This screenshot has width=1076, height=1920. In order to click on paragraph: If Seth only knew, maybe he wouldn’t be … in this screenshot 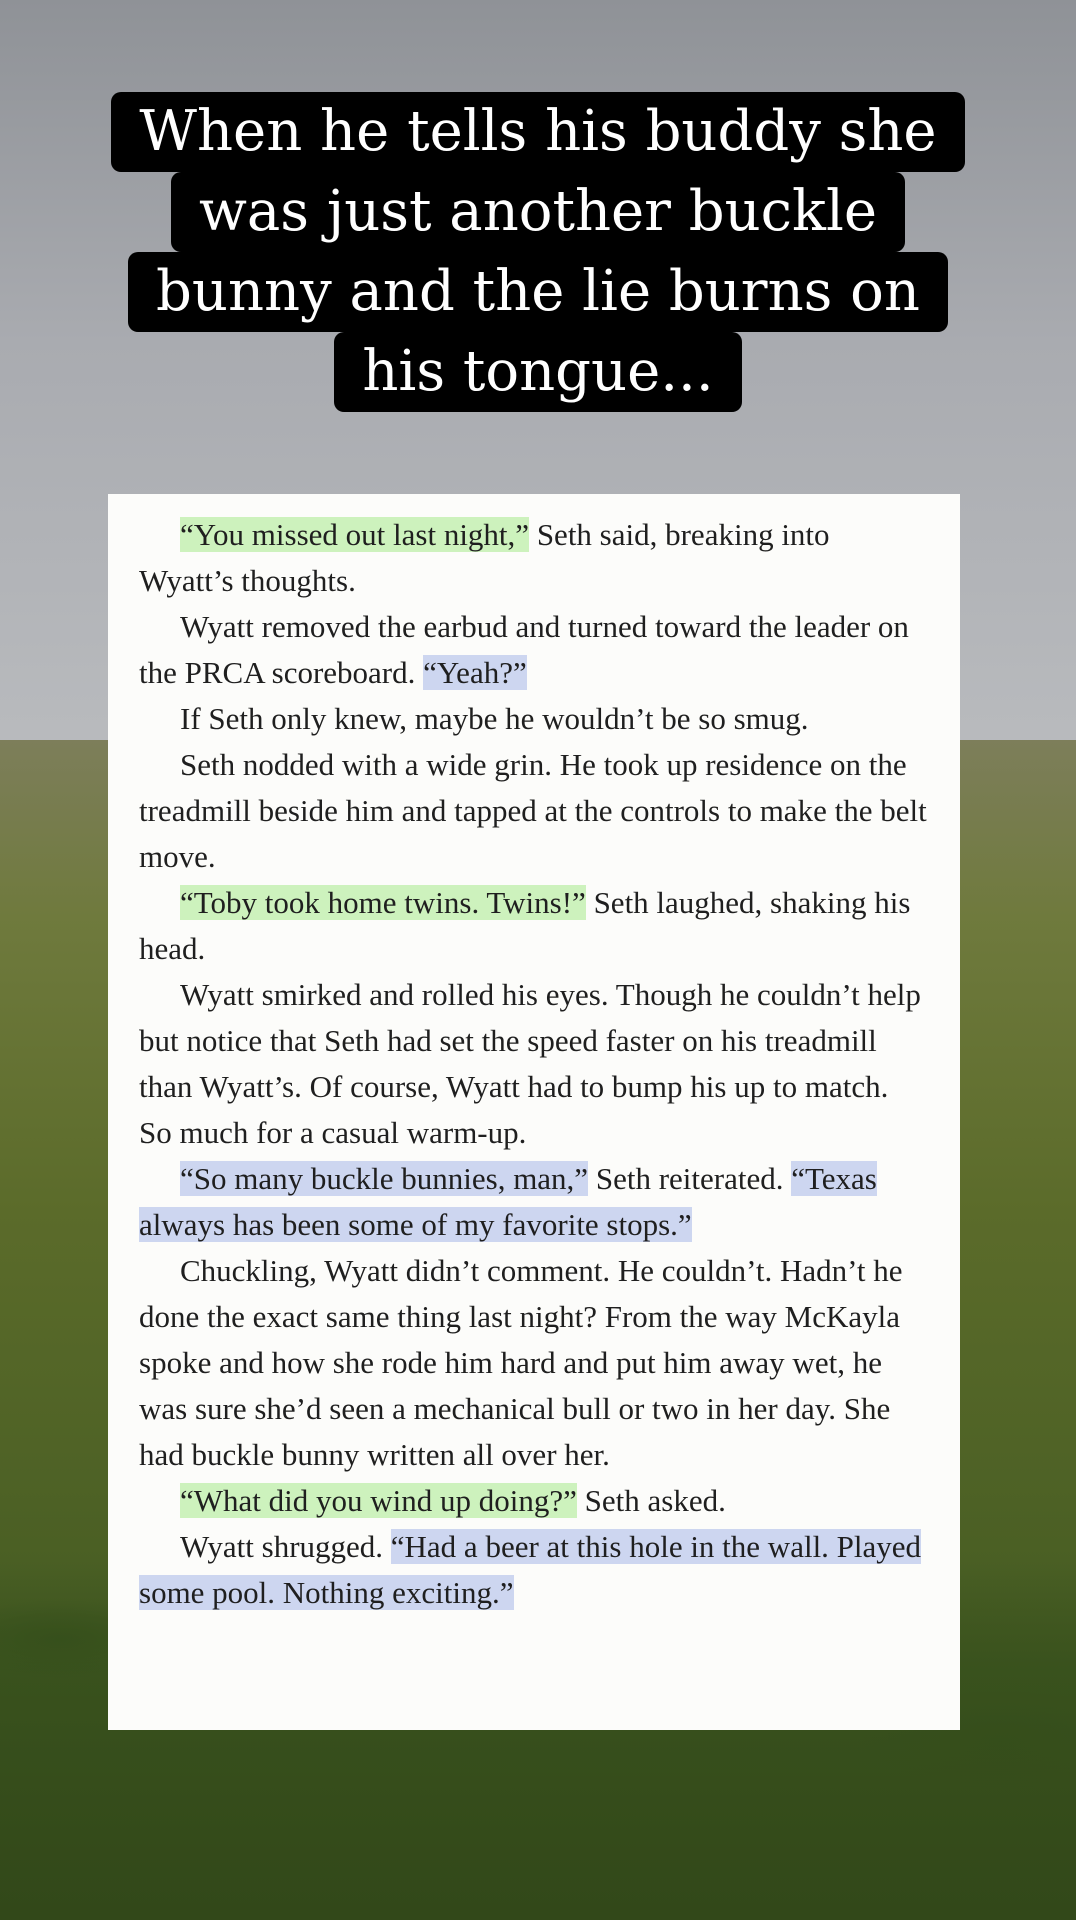, I will do `click(533, 719)`.